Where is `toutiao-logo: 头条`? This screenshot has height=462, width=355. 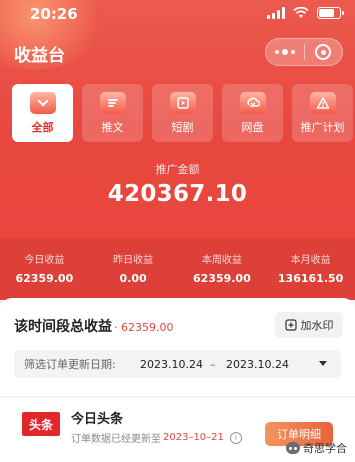 toutiao-logo: 头条 is located at coordinates (41, 424).